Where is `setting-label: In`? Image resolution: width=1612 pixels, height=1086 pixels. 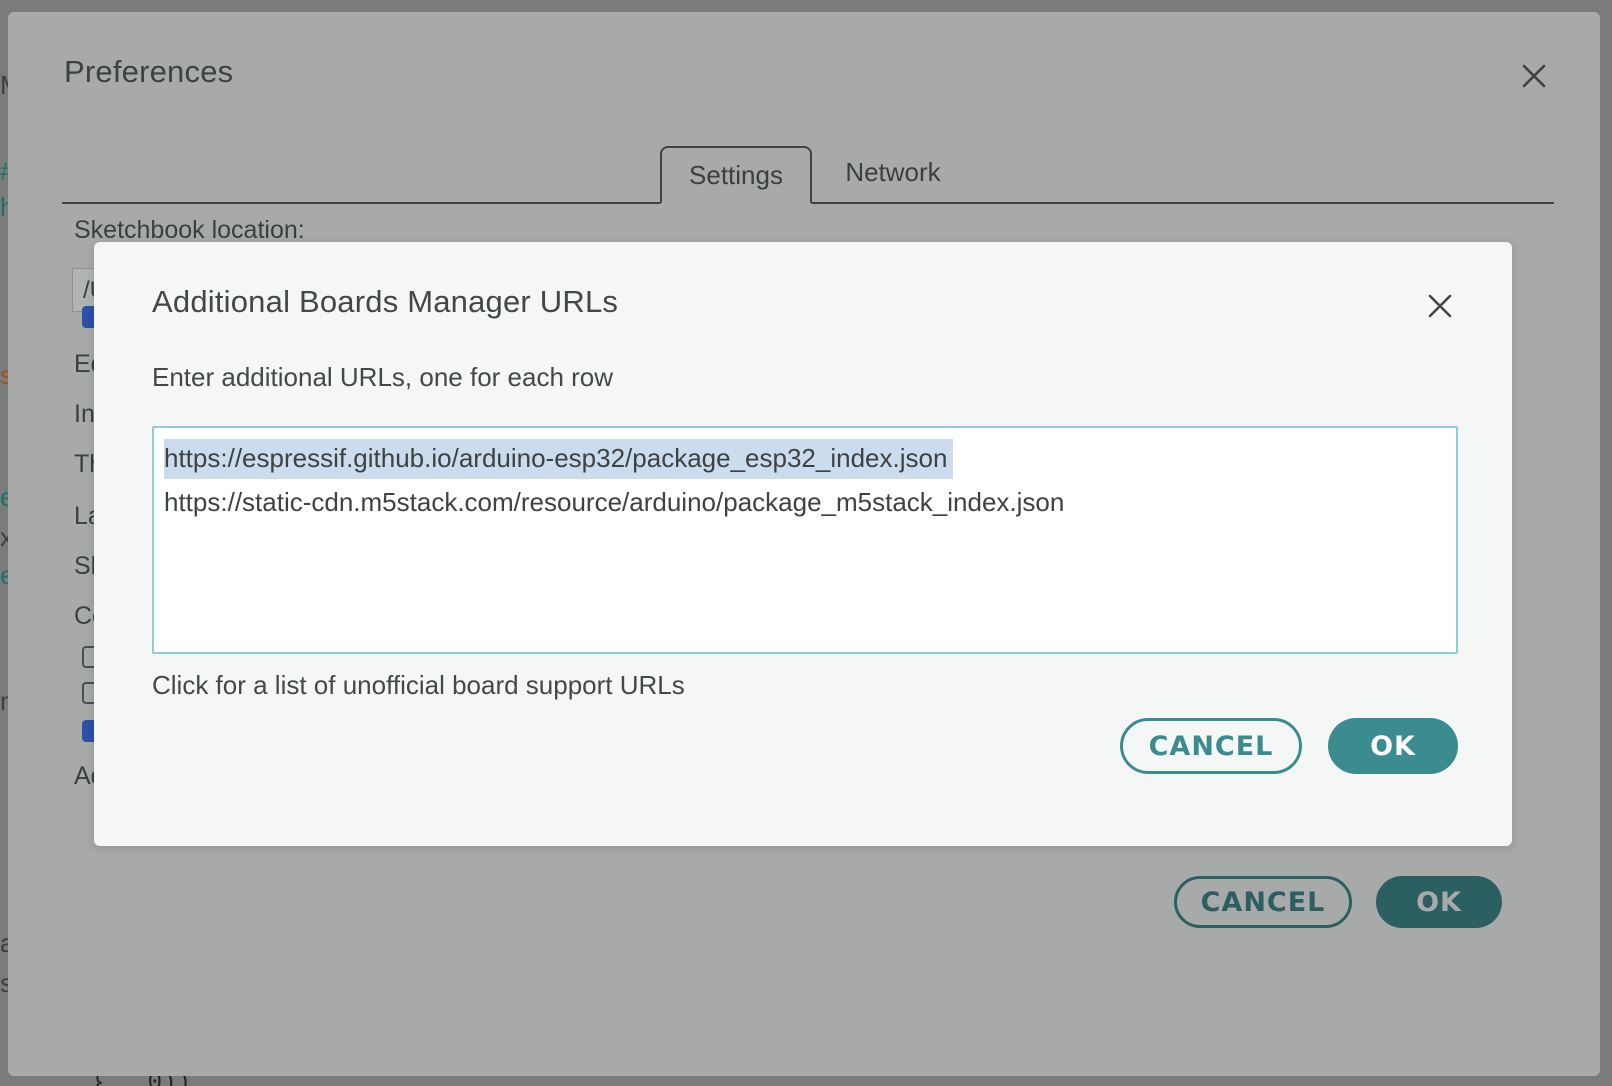 setting-label: In is located at coordinates (84, 414).